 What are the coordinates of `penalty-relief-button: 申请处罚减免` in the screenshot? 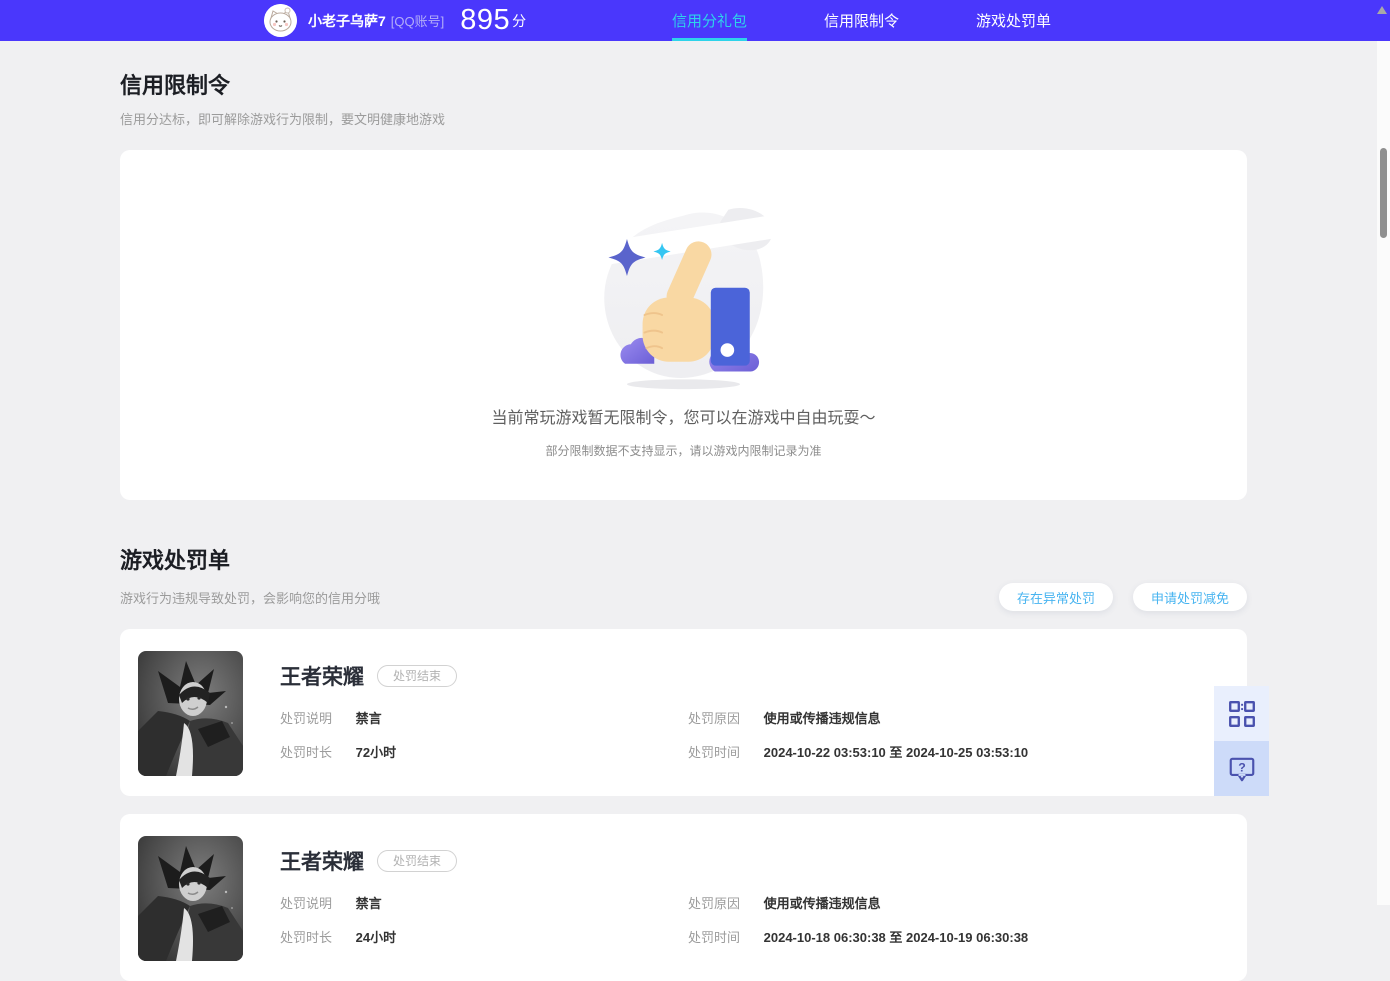 It's located at (1189, 597).